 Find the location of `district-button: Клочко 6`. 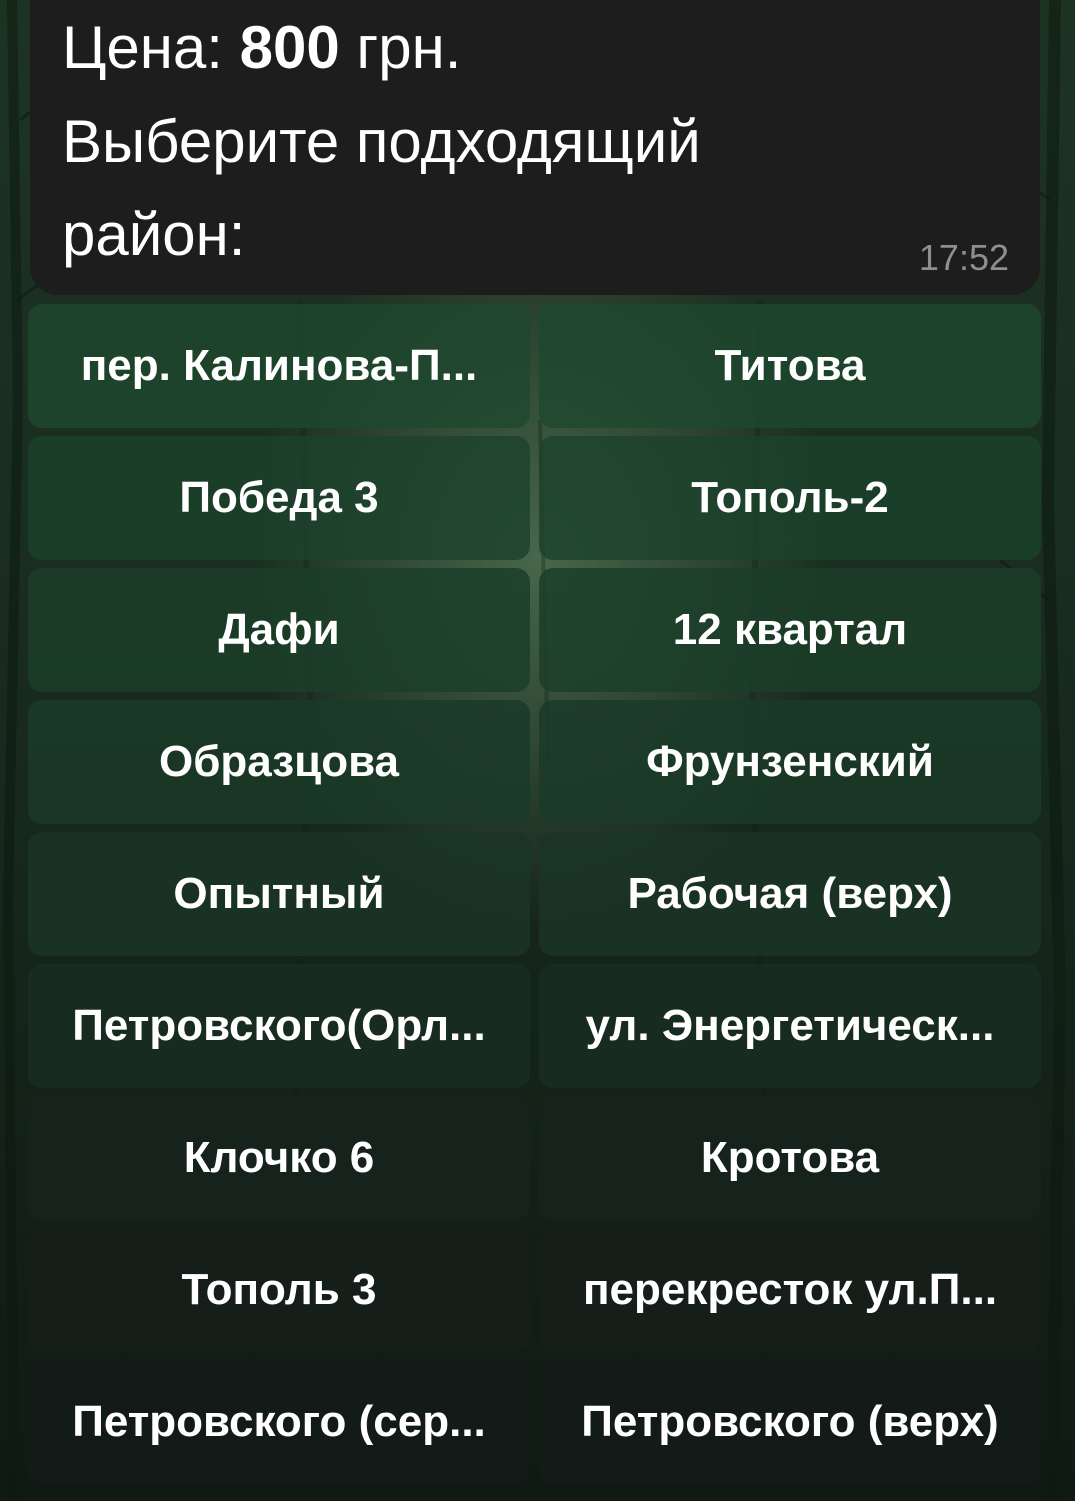

district-button: Клочко 6 is located at coordinates (279, 1158).